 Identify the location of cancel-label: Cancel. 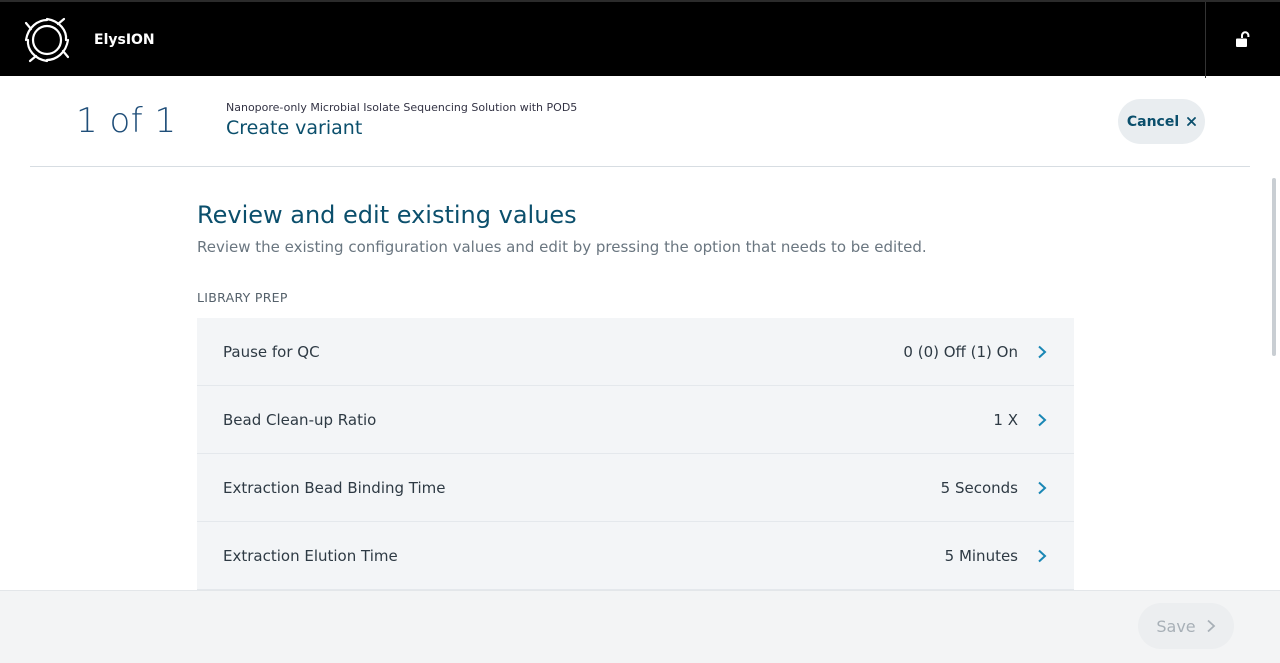
(1153, 121).